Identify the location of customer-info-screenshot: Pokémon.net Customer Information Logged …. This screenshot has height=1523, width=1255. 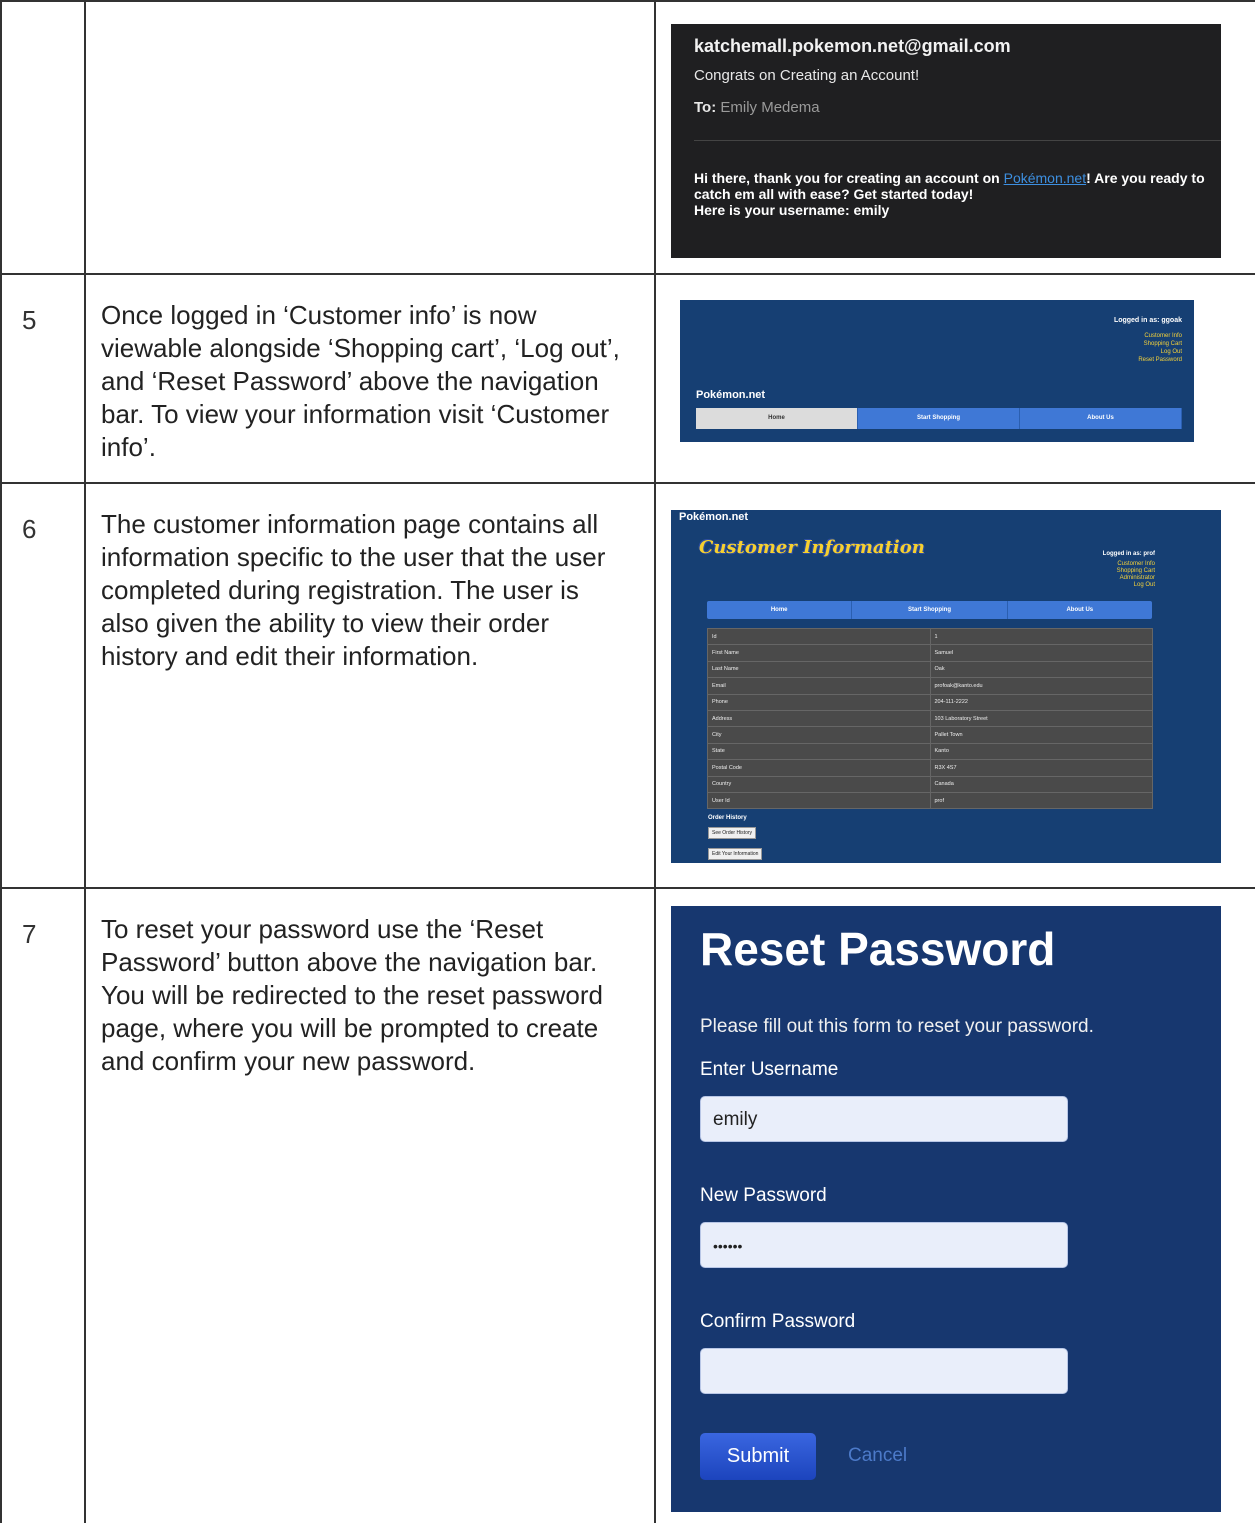
(946, 686).